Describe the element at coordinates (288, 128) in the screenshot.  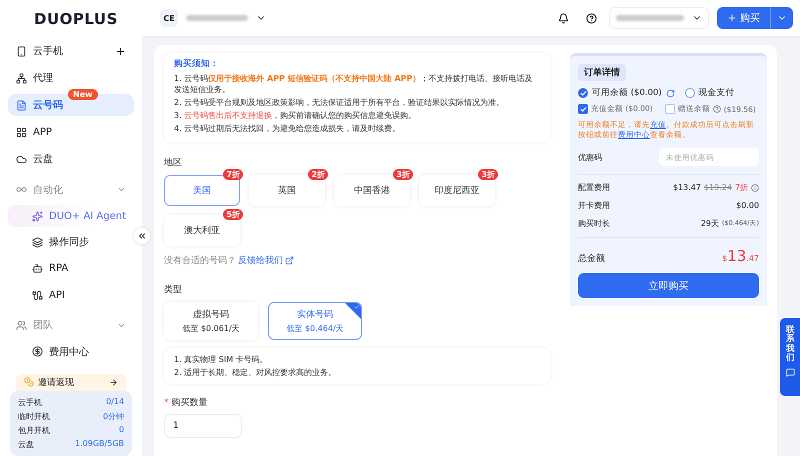
I see `notice-line: 4. 云号码过期后无法找回，为避免给您造成损失，请及时续费。` at that location.